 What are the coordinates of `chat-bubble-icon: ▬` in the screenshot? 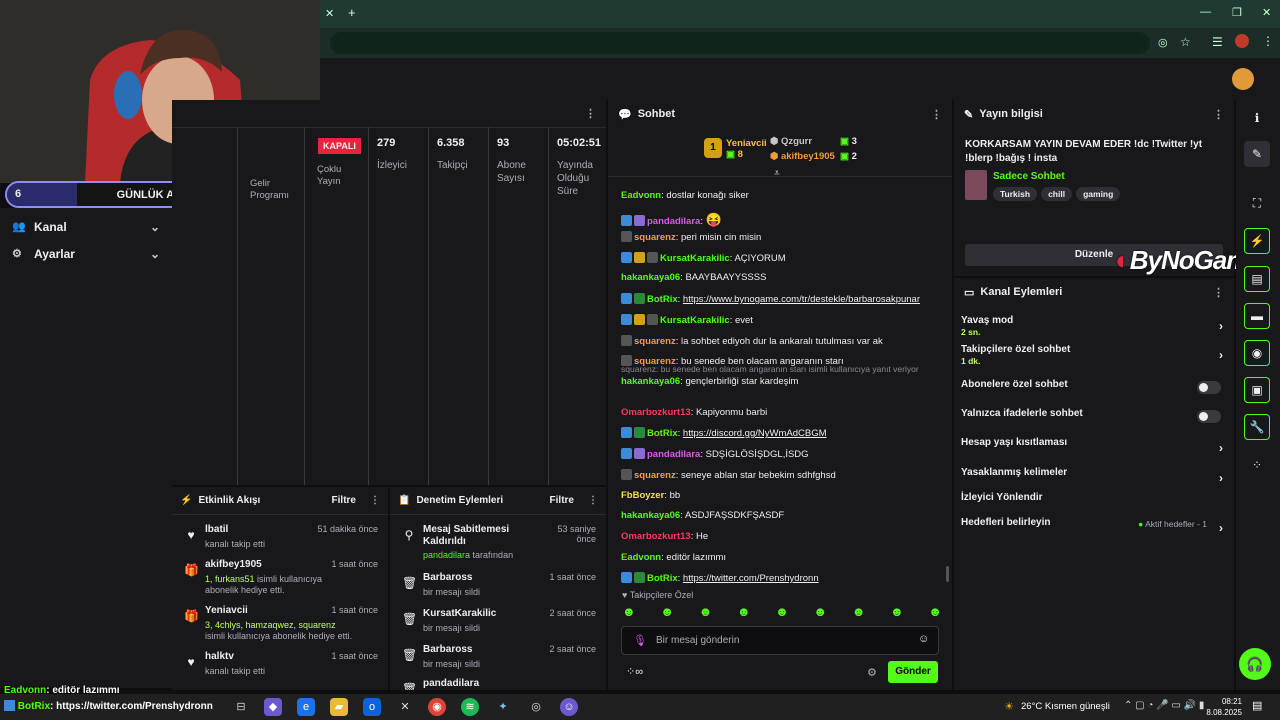 It's located at (1257, 316).